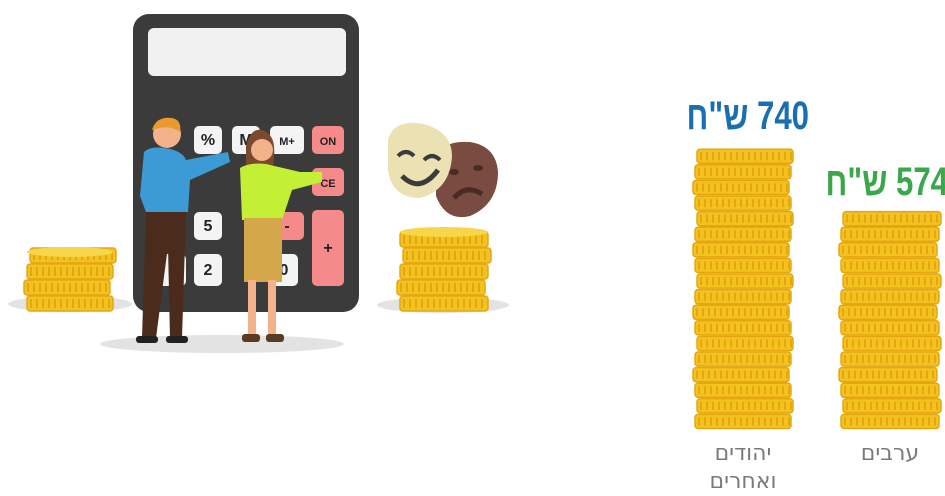  I want to click on coin-stack-icon, so click(444, 269).